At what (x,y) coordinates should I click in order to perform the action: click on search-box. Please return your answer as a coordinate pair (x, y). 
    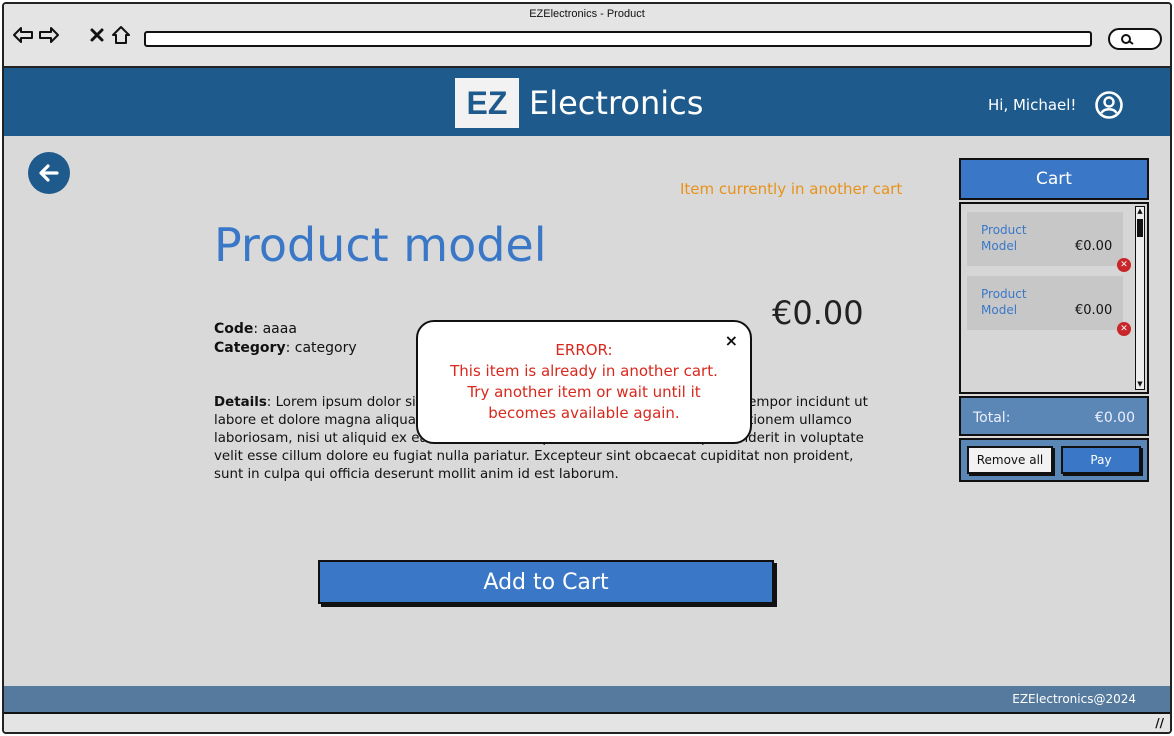
    Looking at the image, I should click on (1135, 39).